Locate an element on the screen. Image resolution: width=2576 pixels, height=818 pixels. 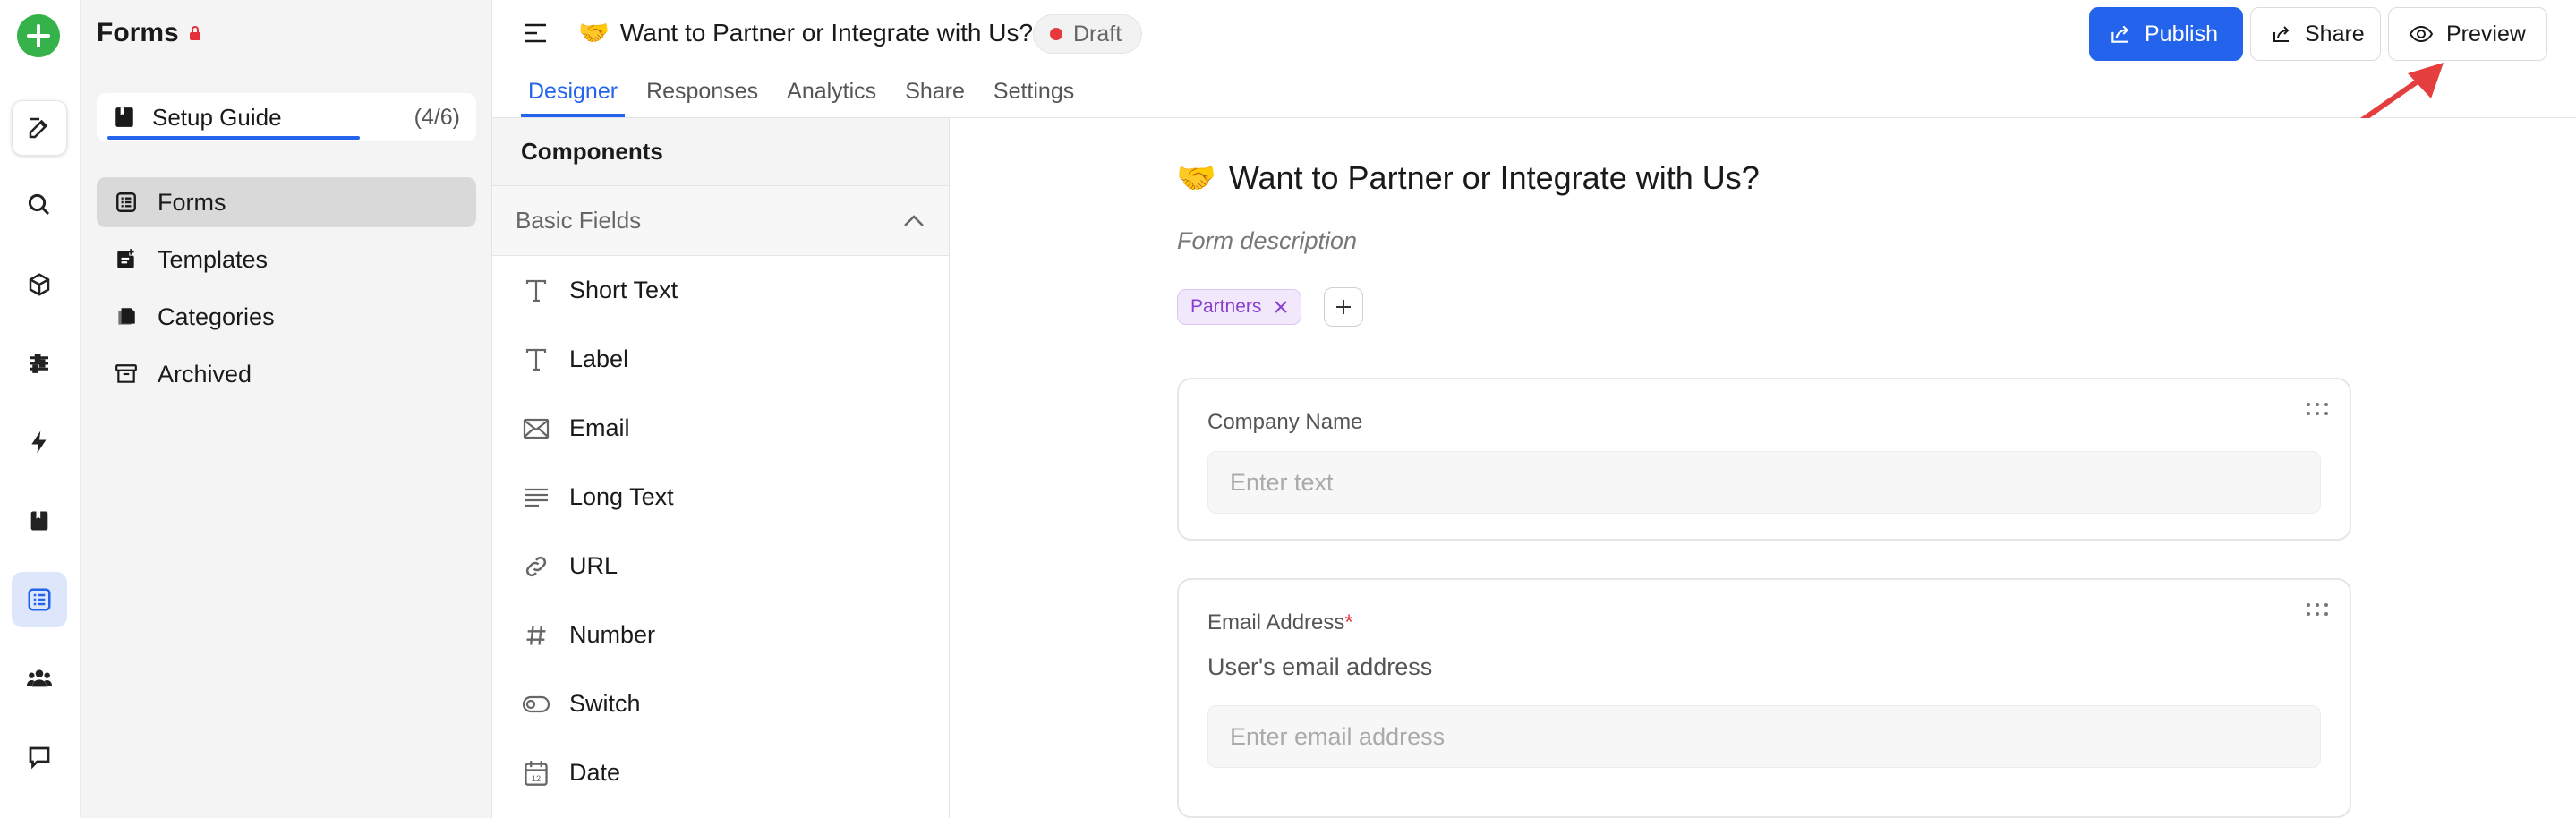
tab-analytics: Analytics is located at coordinates (831, 95).